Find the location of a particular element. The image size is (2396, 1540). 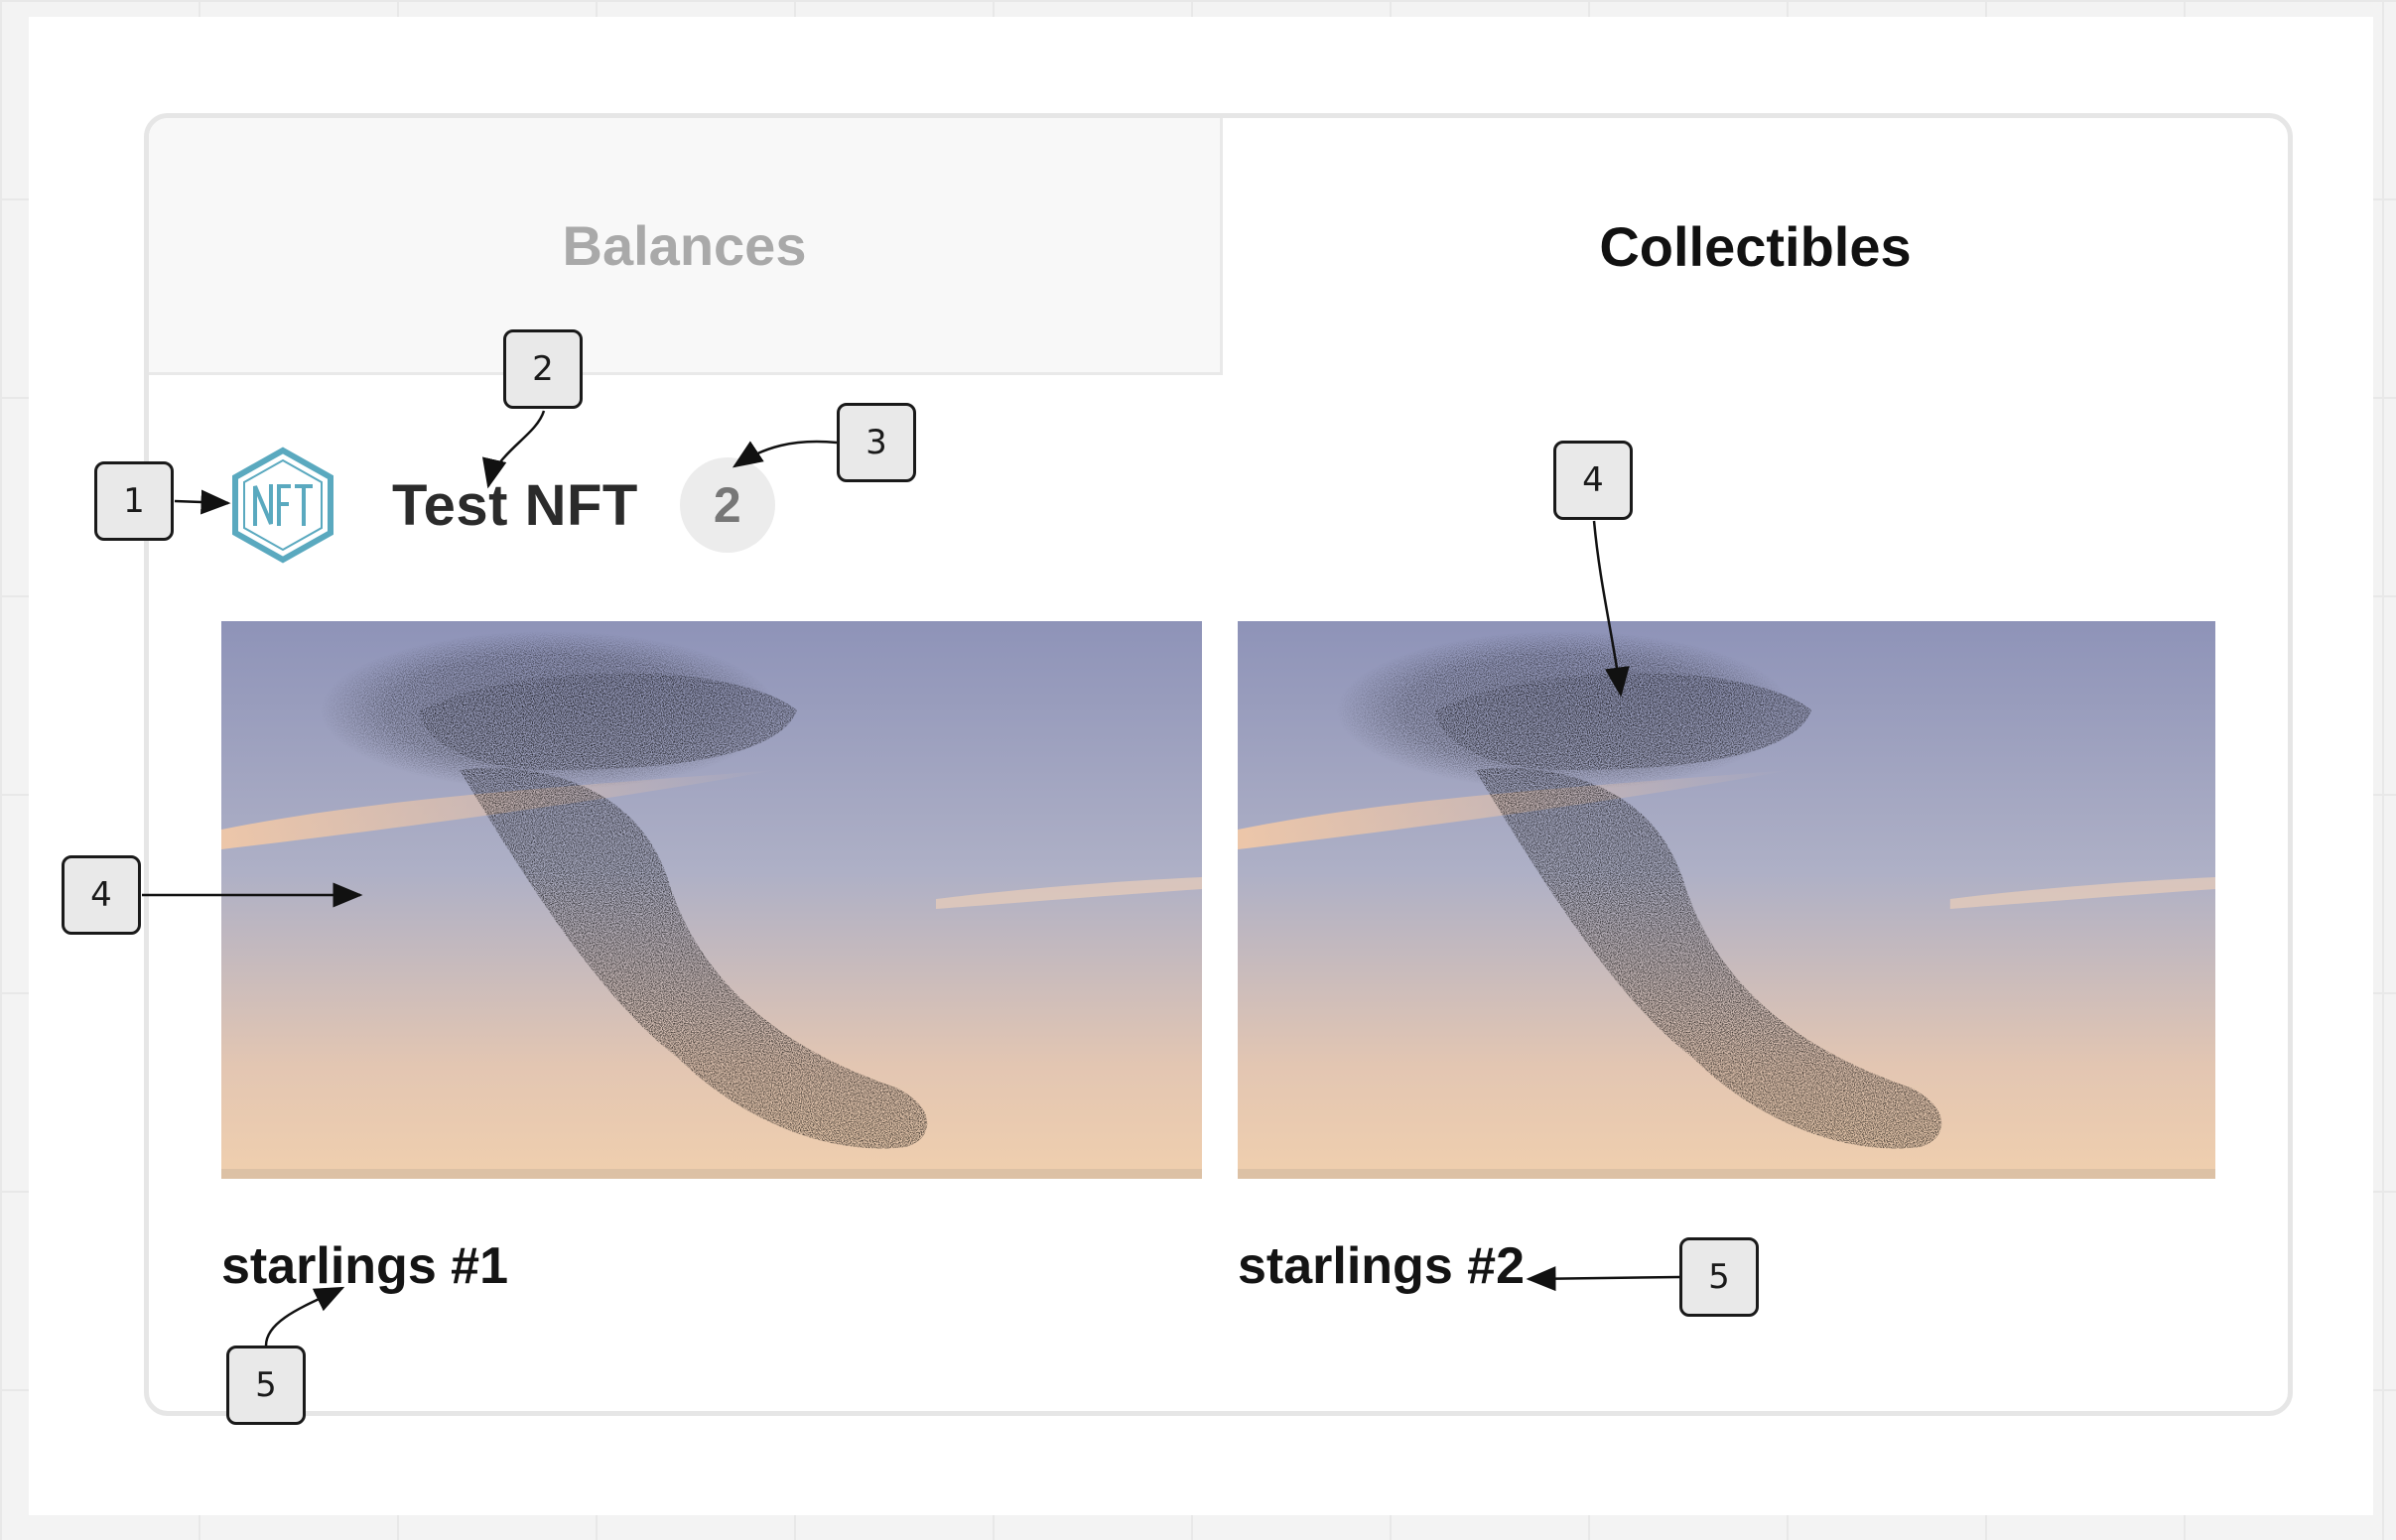

tab-collectibles: Collectibles is located at coordinates (1755, 246).